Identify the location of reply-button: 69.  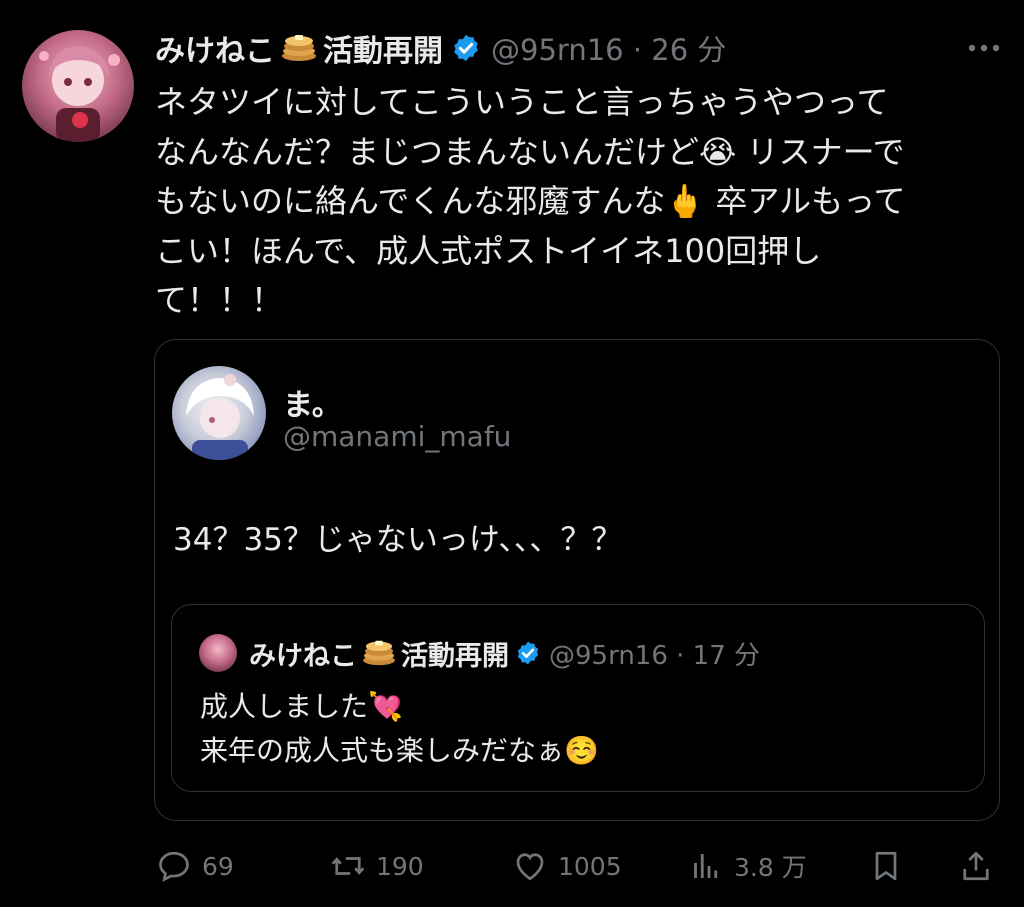
(195, 866).